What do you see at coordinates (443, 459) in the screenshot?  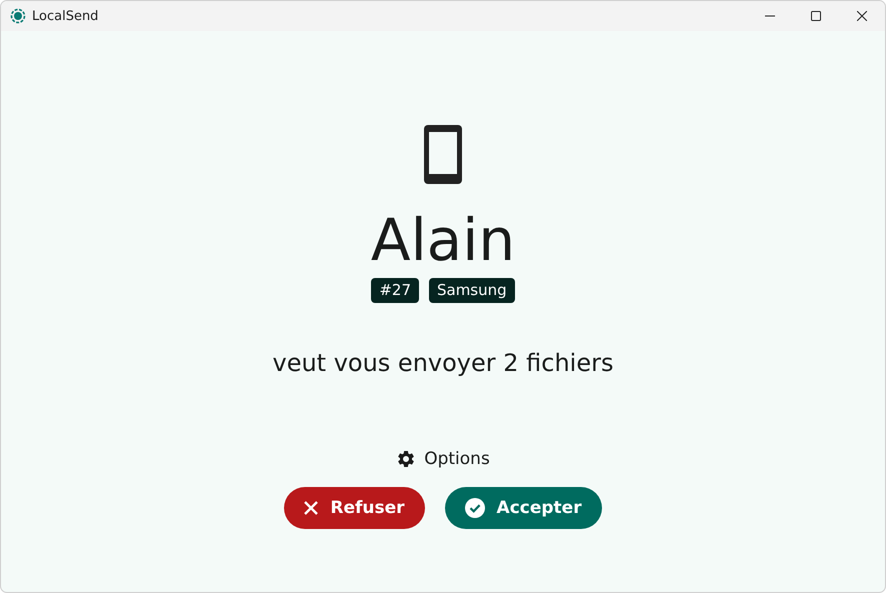 I see `options-button: Options` at bounding box center [443, 459].